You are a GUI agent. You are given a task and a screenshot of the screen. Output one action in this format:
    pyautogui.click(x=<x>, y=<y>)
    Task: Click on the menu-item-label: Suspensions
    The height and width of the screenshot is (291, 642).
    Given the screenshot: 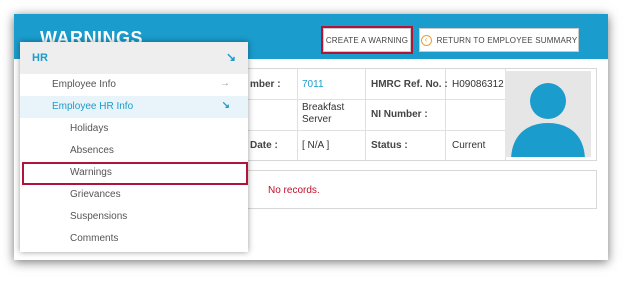 What is the action you would take?
    pyautogui.click(x=99, y=216)
    